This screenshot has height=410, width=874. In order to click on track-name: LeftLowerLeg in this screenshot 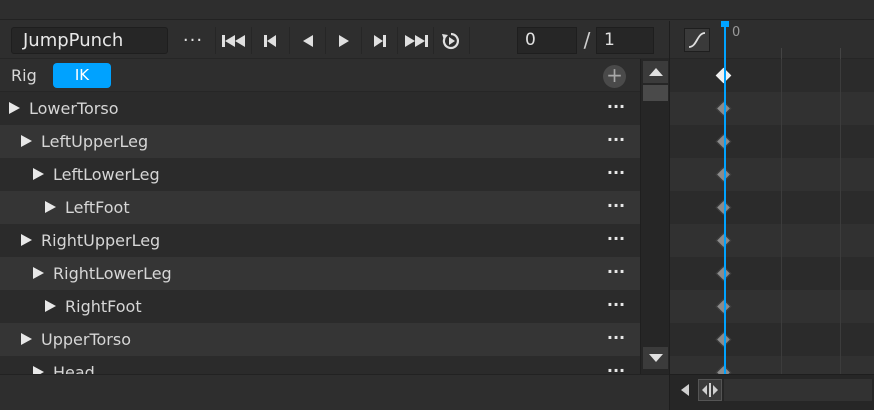, I will do `click(106, 174)`.